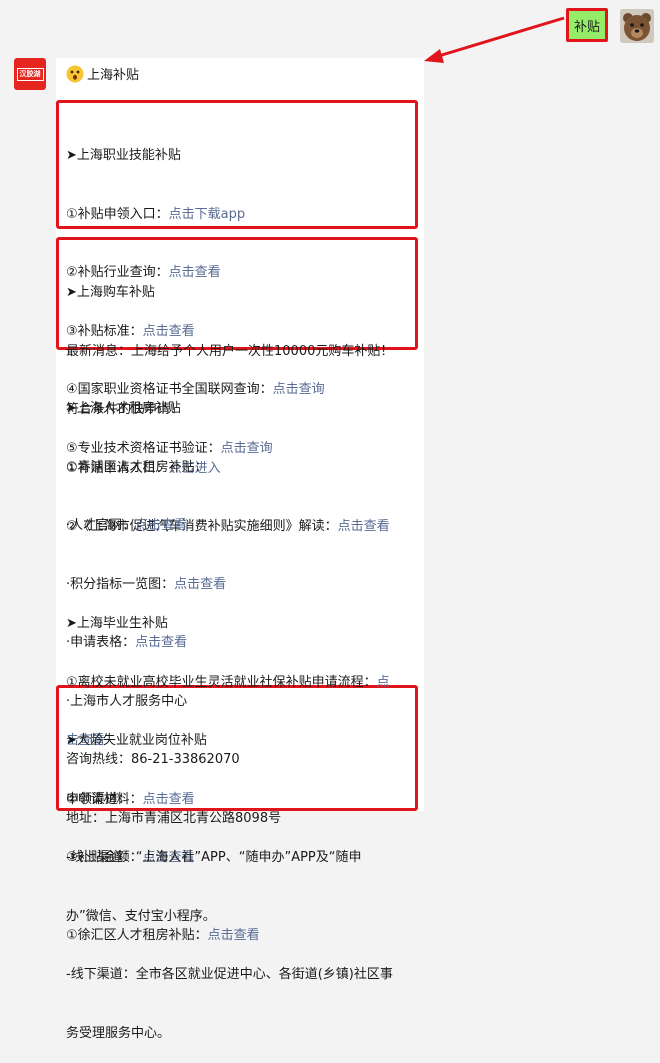 Image resolution: width=660 pixels, height=1063 pixels. I want to click on view-link: 点, so click(383, 682).